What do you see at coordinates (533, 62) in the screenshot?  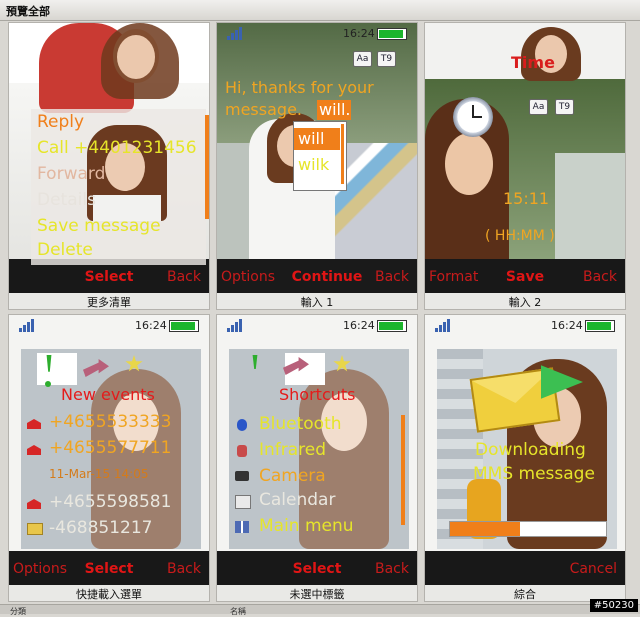 I see `time-header: Time` at bounding box center [533, 62].